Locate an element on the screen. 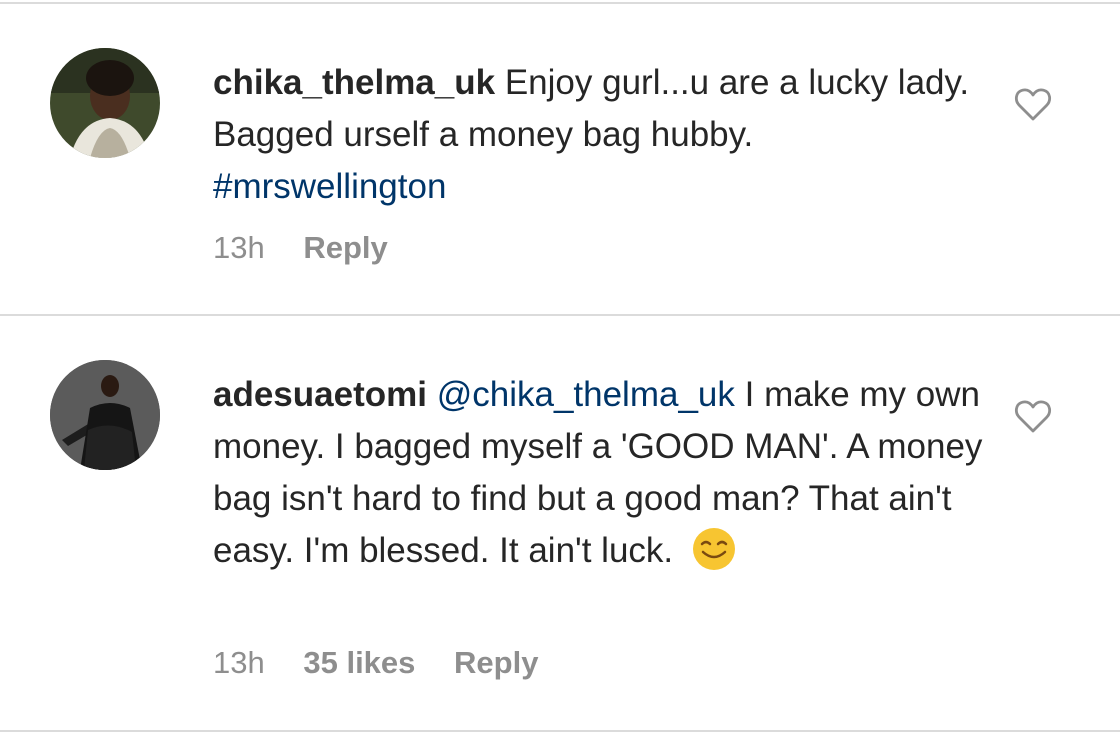 Image resolution: width=1120 pixels, height=747 pixels. likes-count: 35 likes is located at coordinates (359, 662).